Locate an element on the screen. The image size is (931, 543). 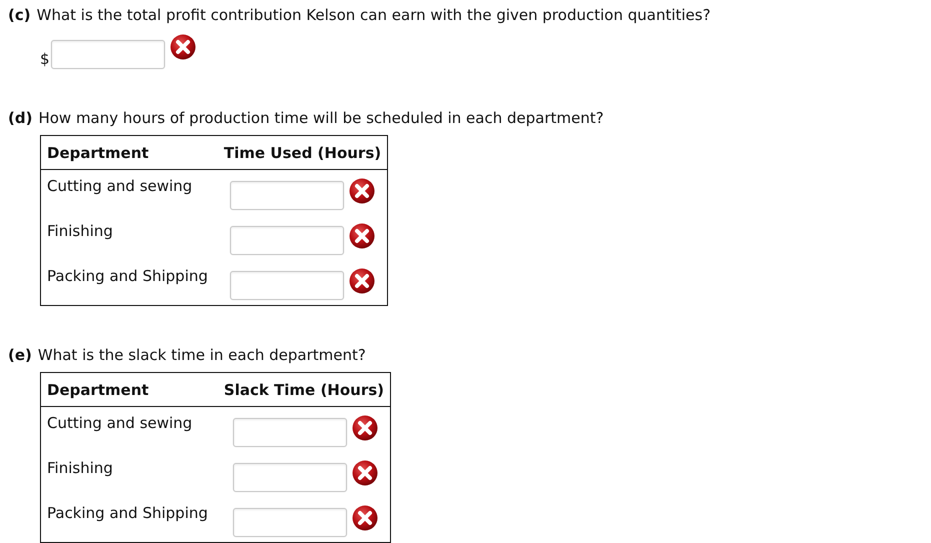
question-text: What is the slack time in each department? is located at coordinates (202, 355).